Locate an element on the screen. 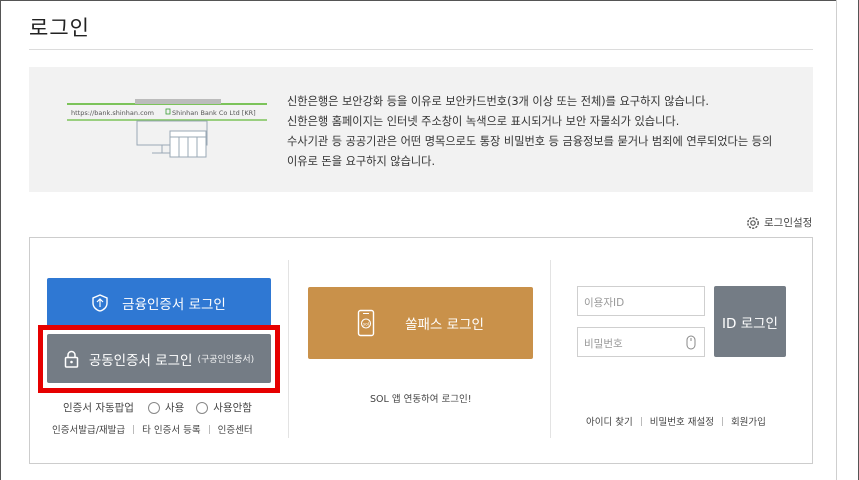 This screenshot has height=480, width=859. id-login-button: ID 로그인 is located at coordinates (750, 321).